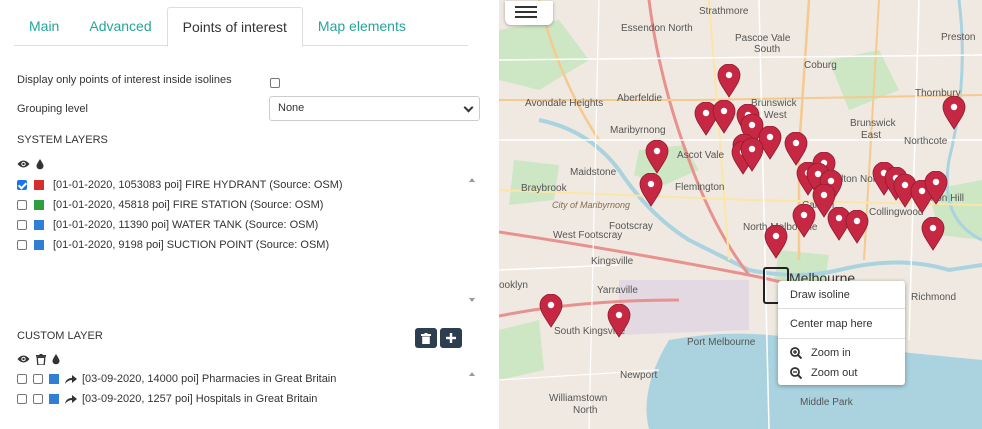 Image resolution: width=982 pixels, height=429 pixels. I want to click on grouping-level-select: None, so click(374, 108).